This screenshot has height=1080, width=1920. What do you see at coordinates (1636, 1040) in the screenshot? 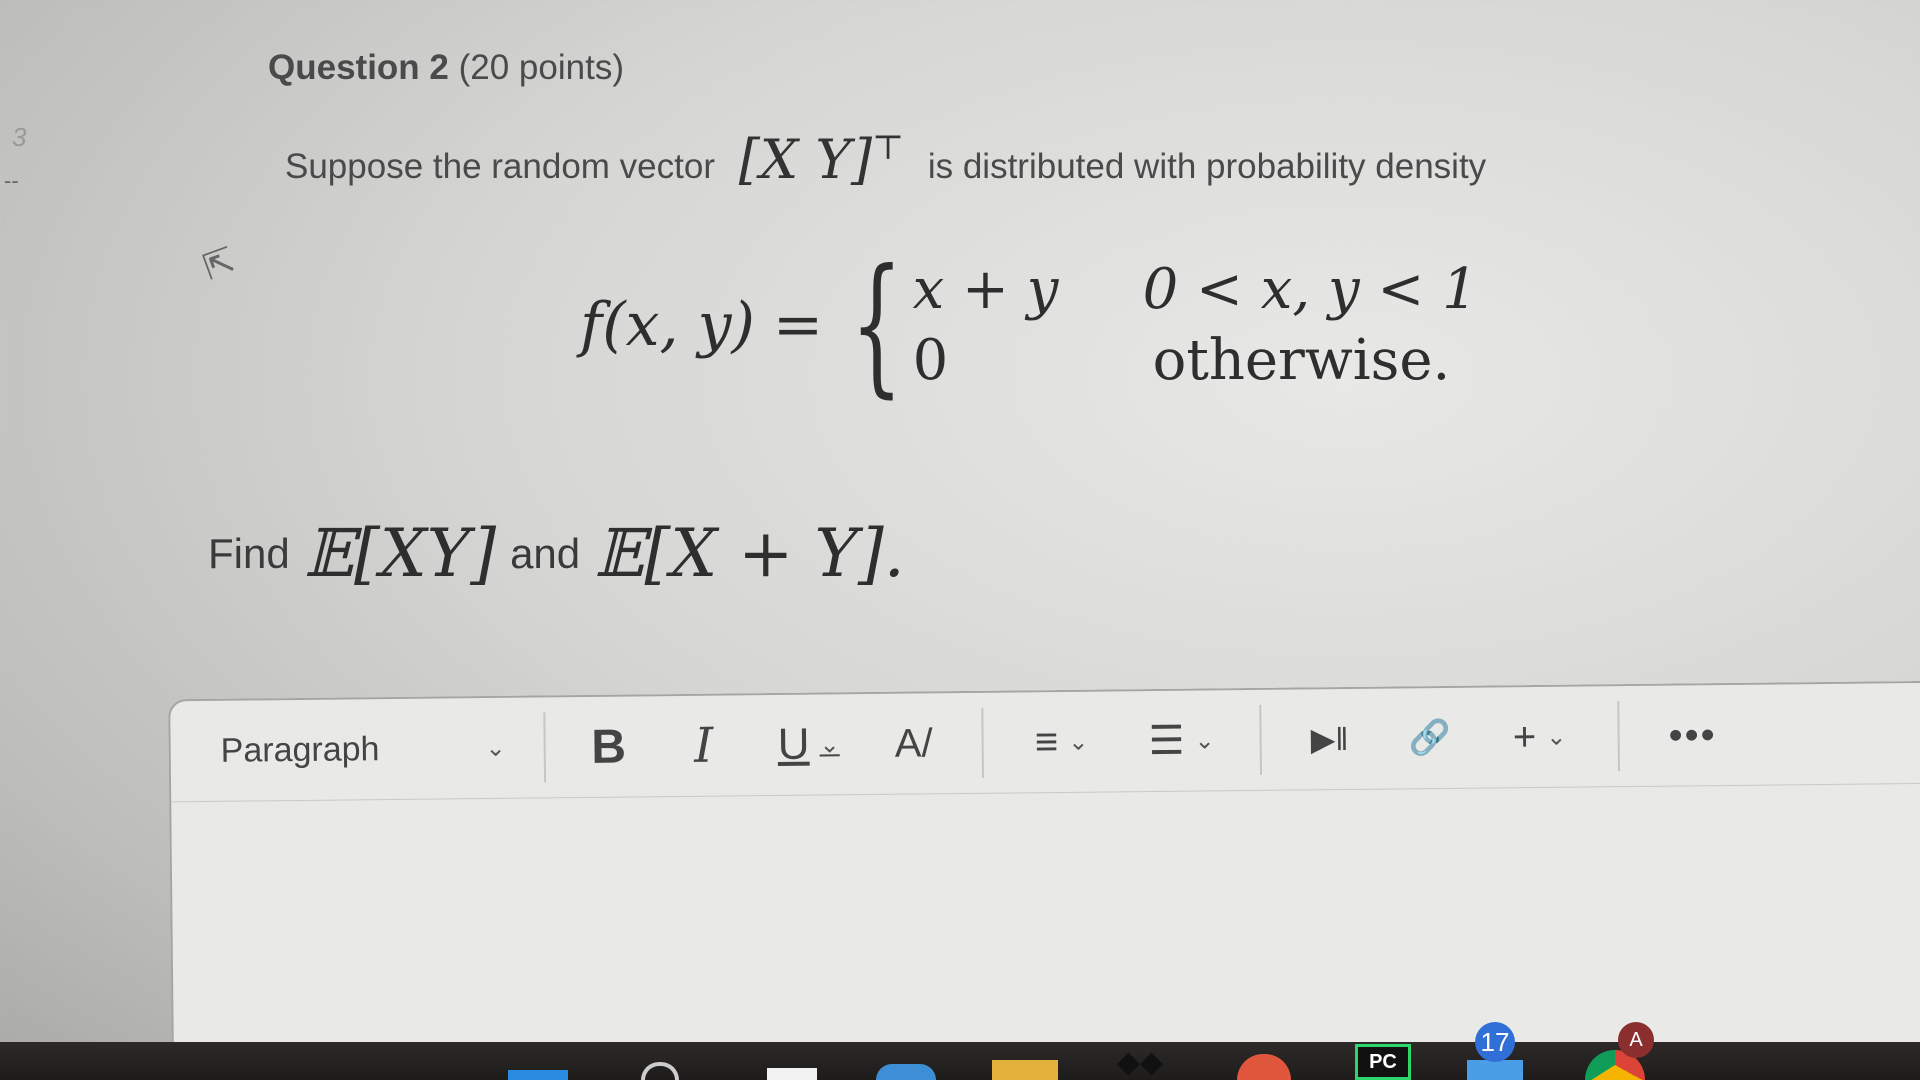
I see `profile-avatar: A` at bounding box center [1636, 1040].